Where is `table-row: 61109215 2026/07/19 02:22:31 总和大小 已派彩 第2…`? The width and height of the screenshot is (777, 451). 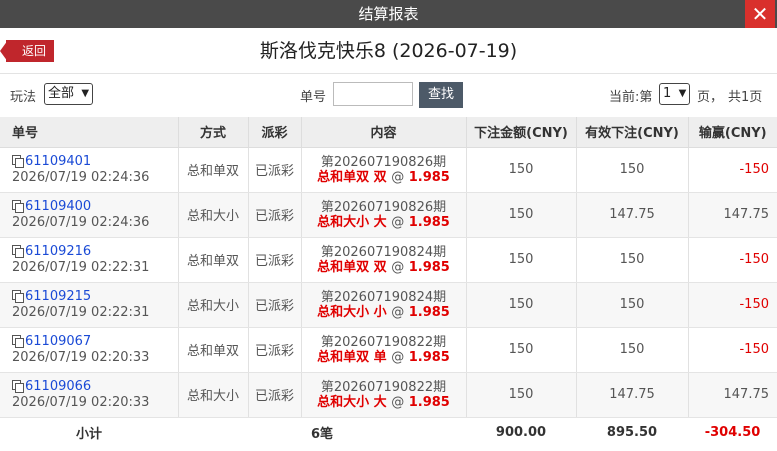 table-row: 61109215 2026/07/19 02:22:31 总和大小 已派彩 第2… is located at coordinates (388, 305).